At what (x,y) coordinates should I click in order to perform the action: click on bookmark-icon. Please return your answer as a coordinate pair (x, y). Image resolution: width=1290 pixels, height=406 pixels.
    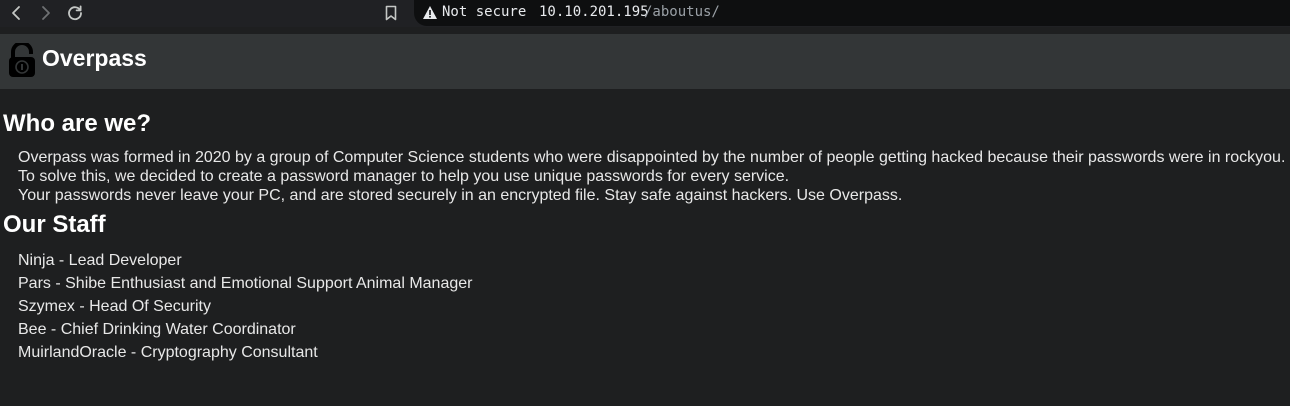
    Looking at the image, I should click on (391, 13).